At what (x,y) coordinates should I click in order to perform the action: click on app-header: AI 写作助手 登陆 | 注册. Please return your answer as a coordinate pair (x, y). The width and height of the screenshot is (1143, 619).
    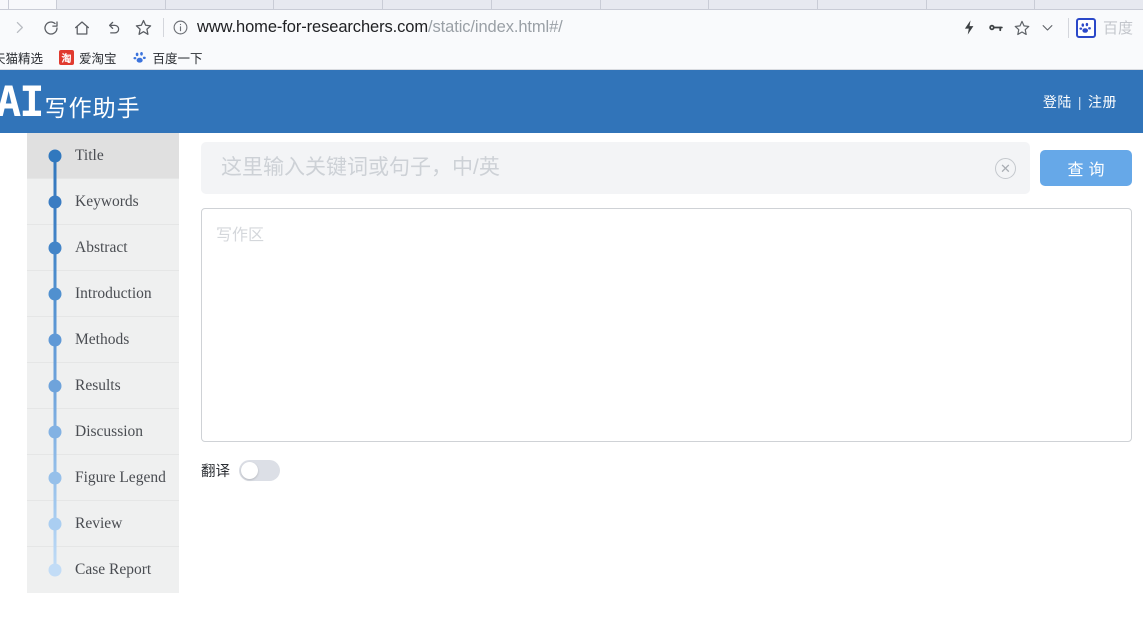
    Looking at the image, I should click on (571, 101).